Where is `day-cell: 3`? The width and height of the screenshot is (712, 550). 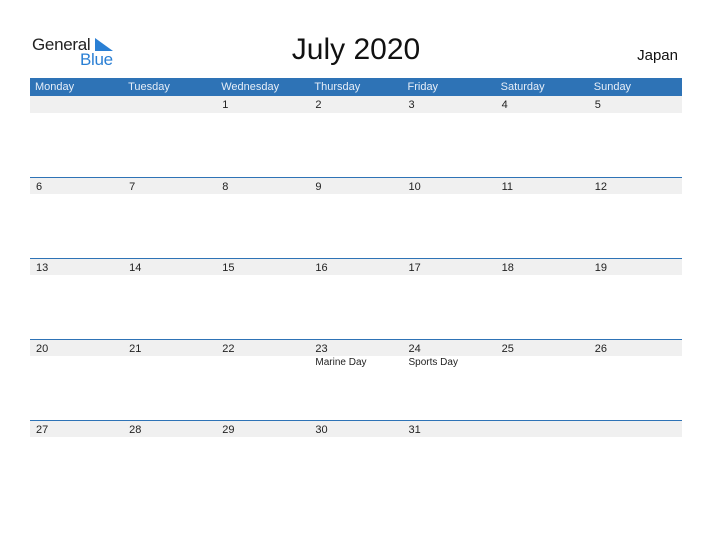
day-cell: 3 is located at coordinates (449, 104).